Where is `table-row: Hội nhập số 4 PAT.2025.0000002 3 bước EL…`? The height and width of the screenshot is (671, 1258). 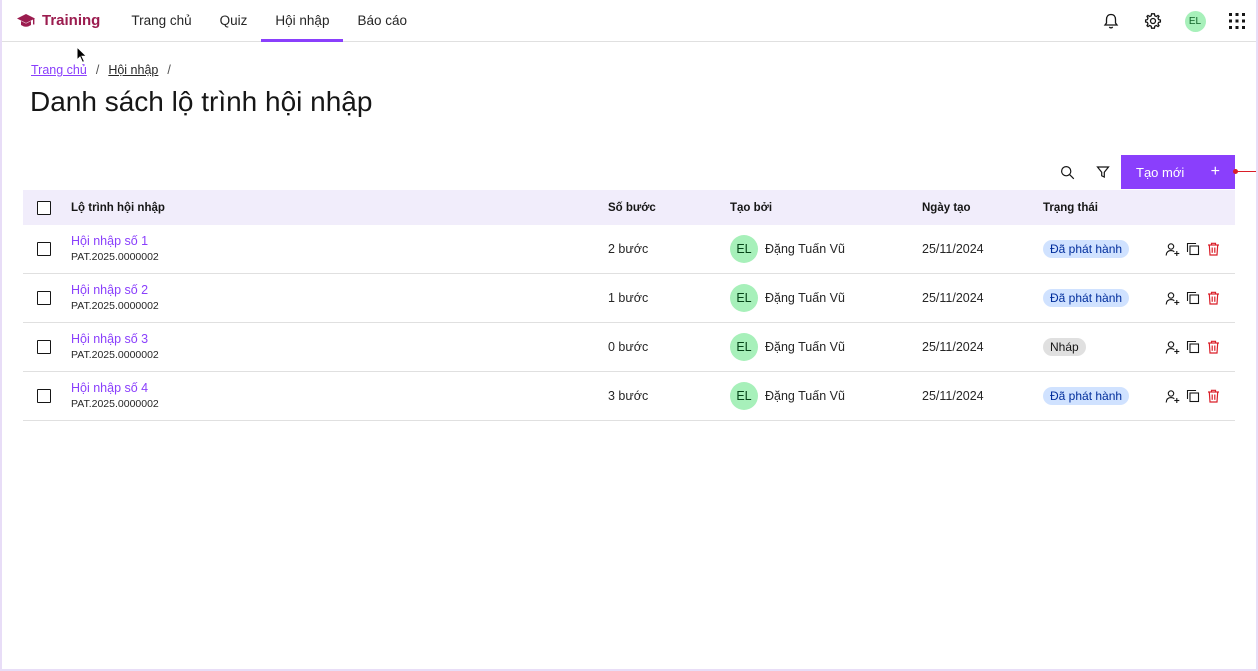 table-row: Hội nhập số 4 PAT.2025.0000002 3 bước EL… is located at coordinates (629, 396).